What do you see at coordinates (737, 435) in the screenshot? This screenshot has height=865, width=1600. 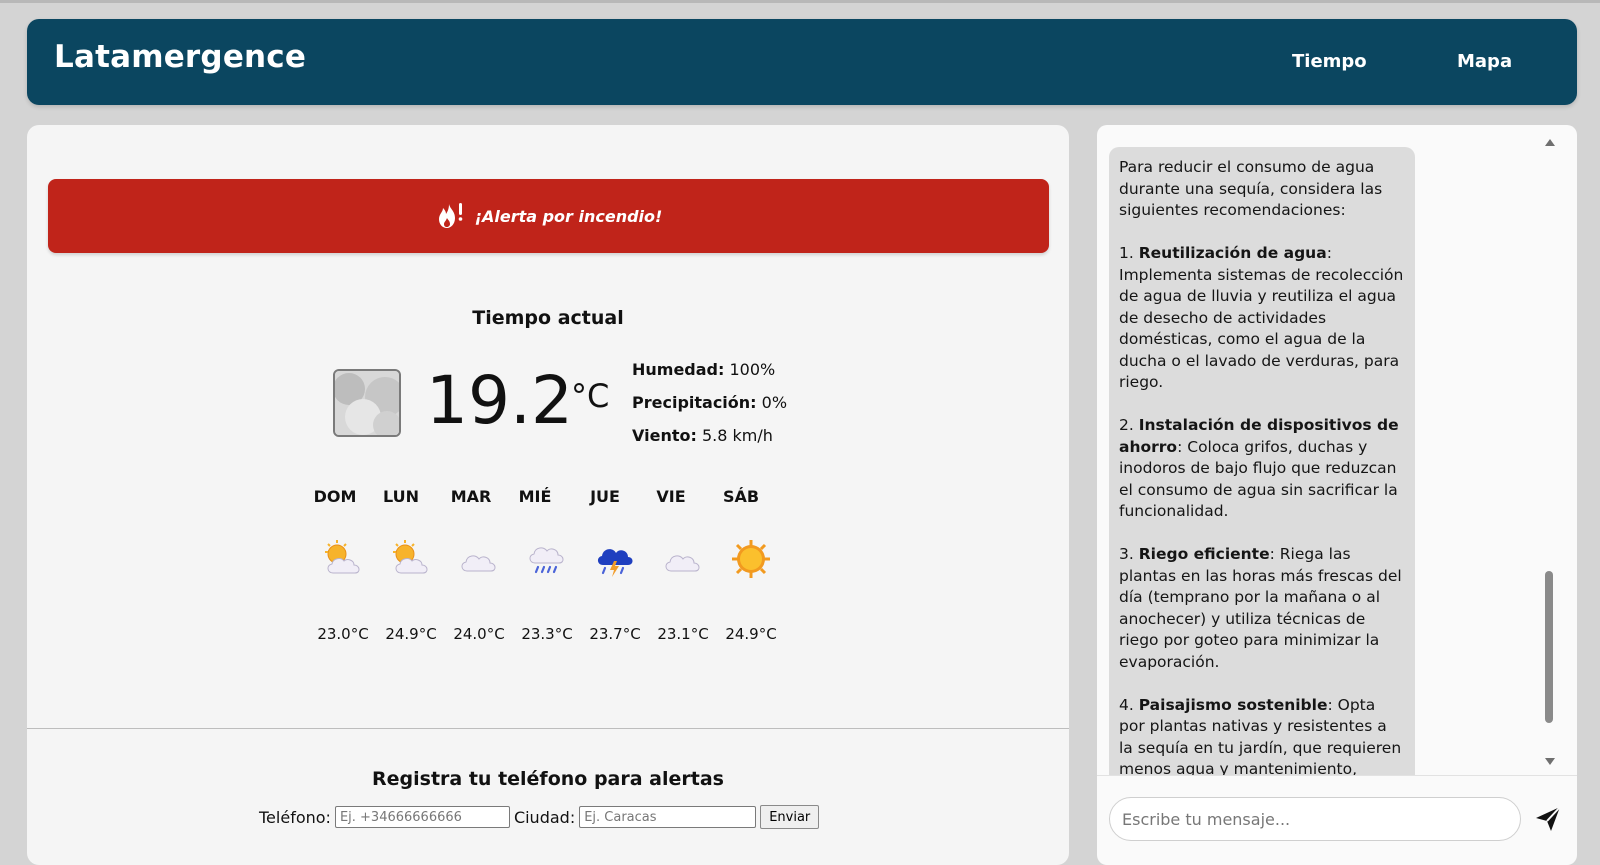 I see `stat-value: 5.8 km/h` at bounding box center [737, 435].